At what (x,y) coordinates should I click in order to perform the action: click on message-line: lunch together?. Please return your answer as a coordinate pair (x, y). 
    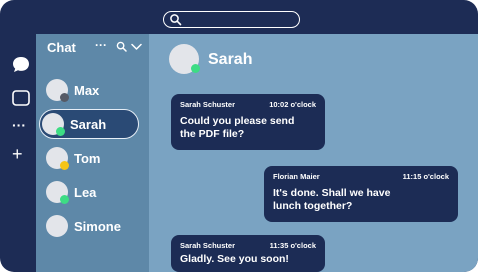
    Looking at the image, I should click on (313, 206).